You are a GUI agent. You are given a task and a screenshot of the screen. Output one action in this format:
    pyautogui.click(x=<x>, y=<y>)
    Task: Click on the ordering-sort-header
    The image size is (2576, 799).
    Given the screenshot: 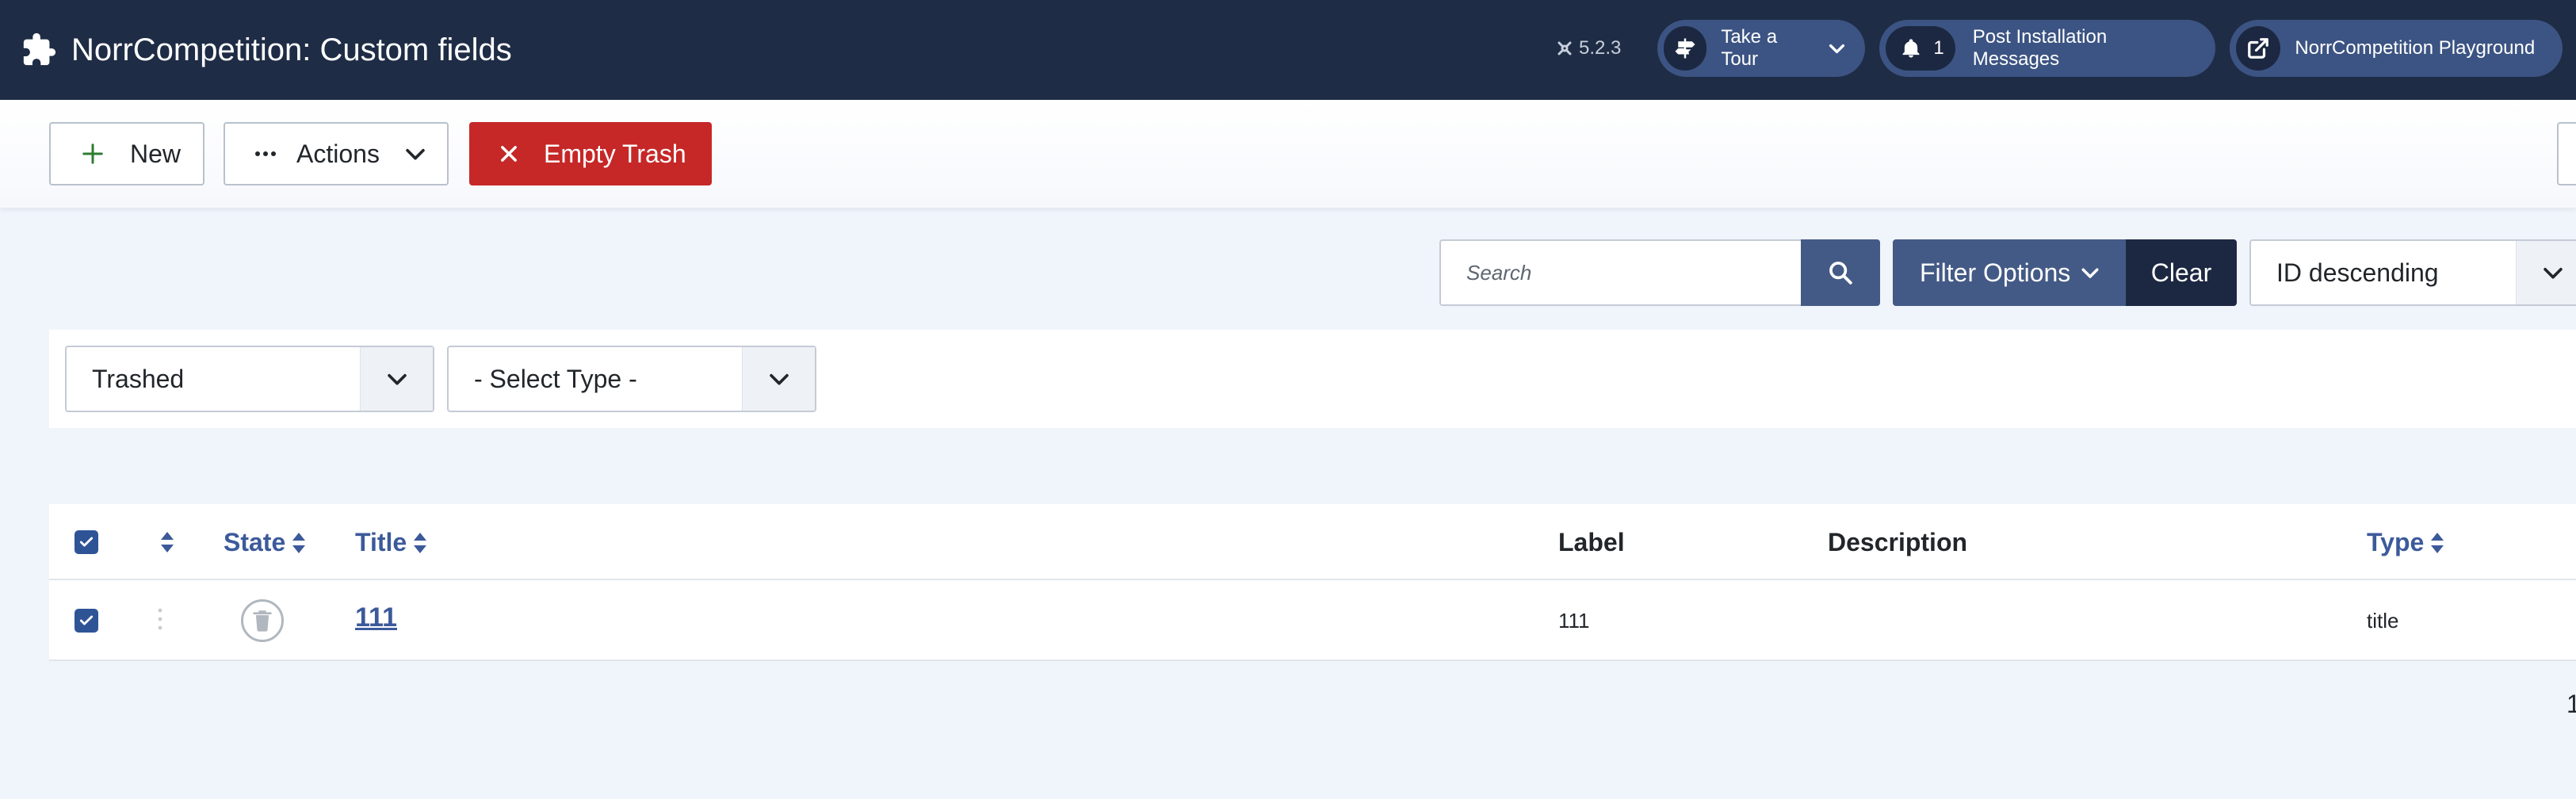 What is the action you would take?
    pyautogui.click(x=165, y=542)
    